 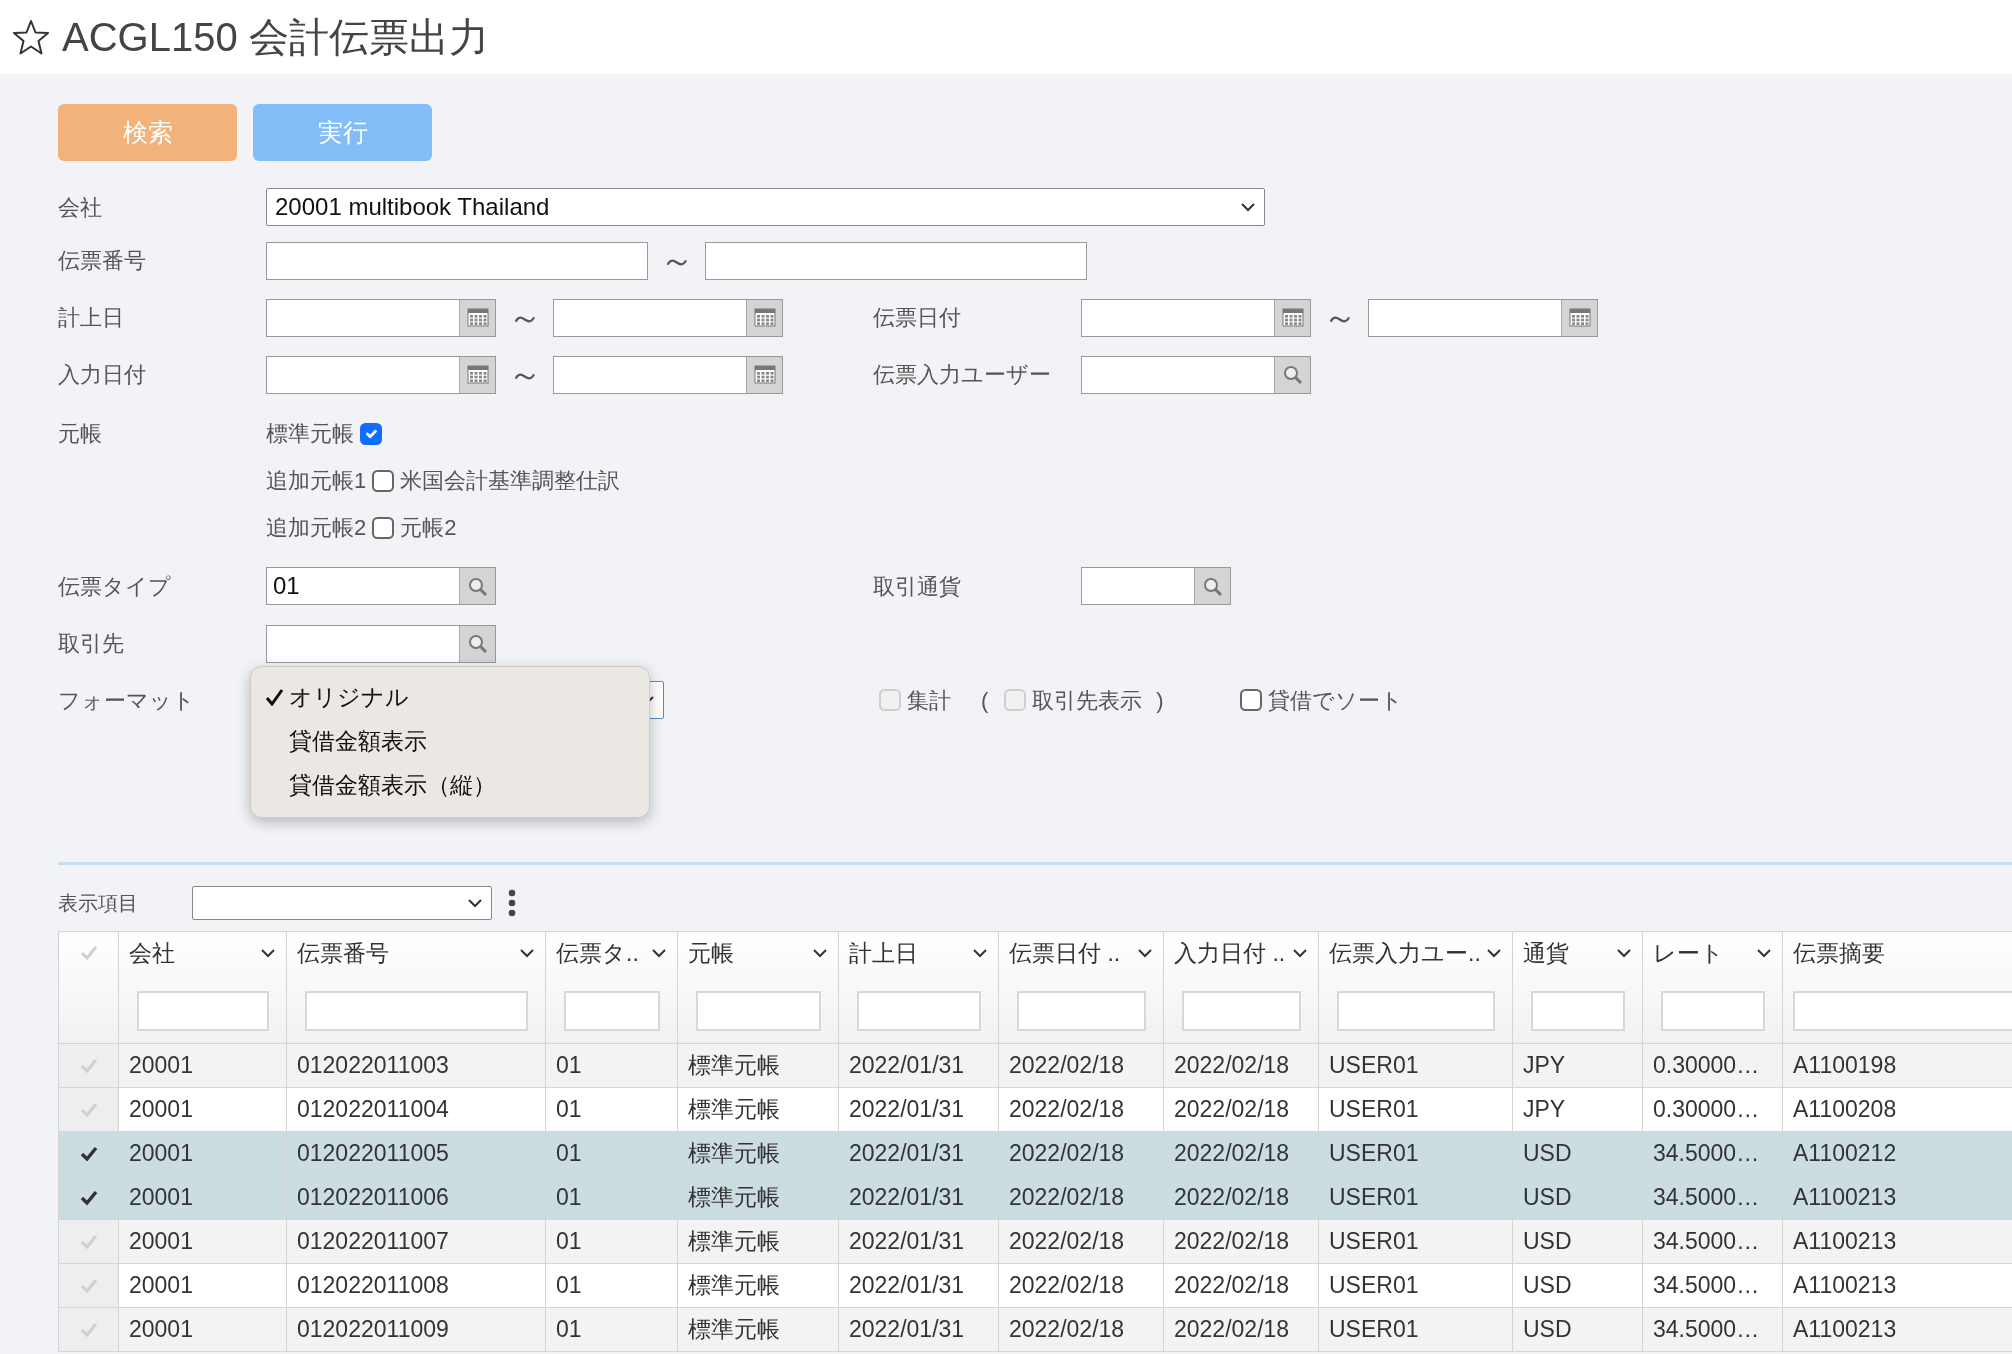 What do you see at coordinates (1897, 1109) in the screenshot?
I see `table-cell: A1100208` at bounding box center [1897, 1109].